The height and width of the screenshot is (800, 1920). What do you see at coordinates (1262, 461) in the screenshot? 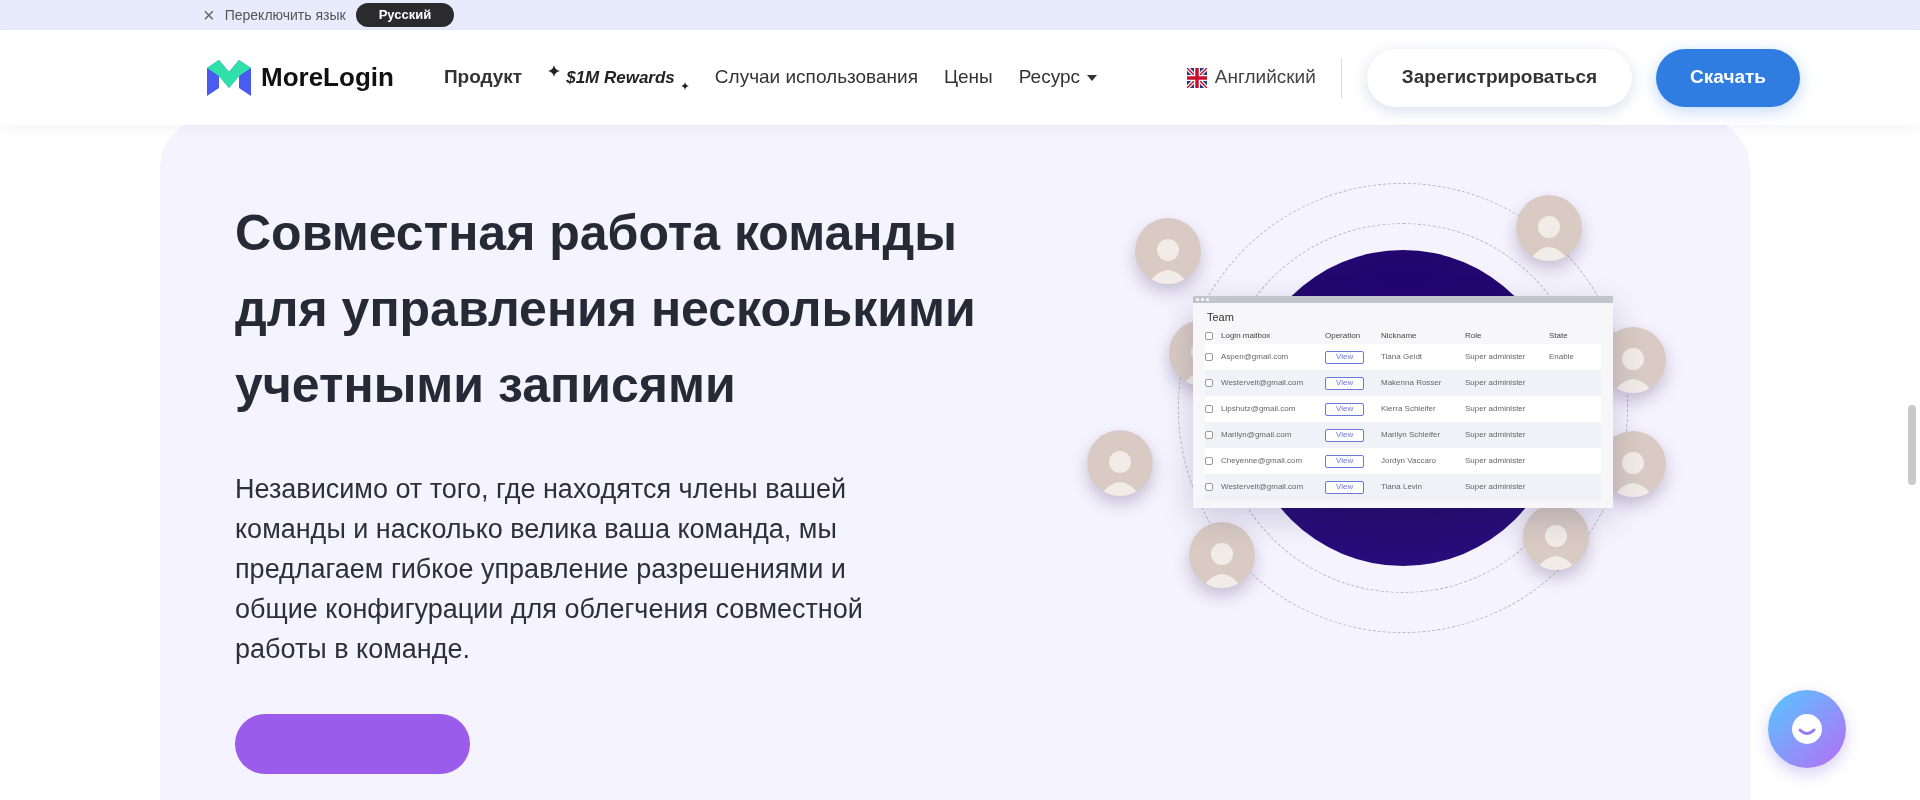
I see `table-cell: Cheyenne@gmail.com` at bounding box center [1262, 461].